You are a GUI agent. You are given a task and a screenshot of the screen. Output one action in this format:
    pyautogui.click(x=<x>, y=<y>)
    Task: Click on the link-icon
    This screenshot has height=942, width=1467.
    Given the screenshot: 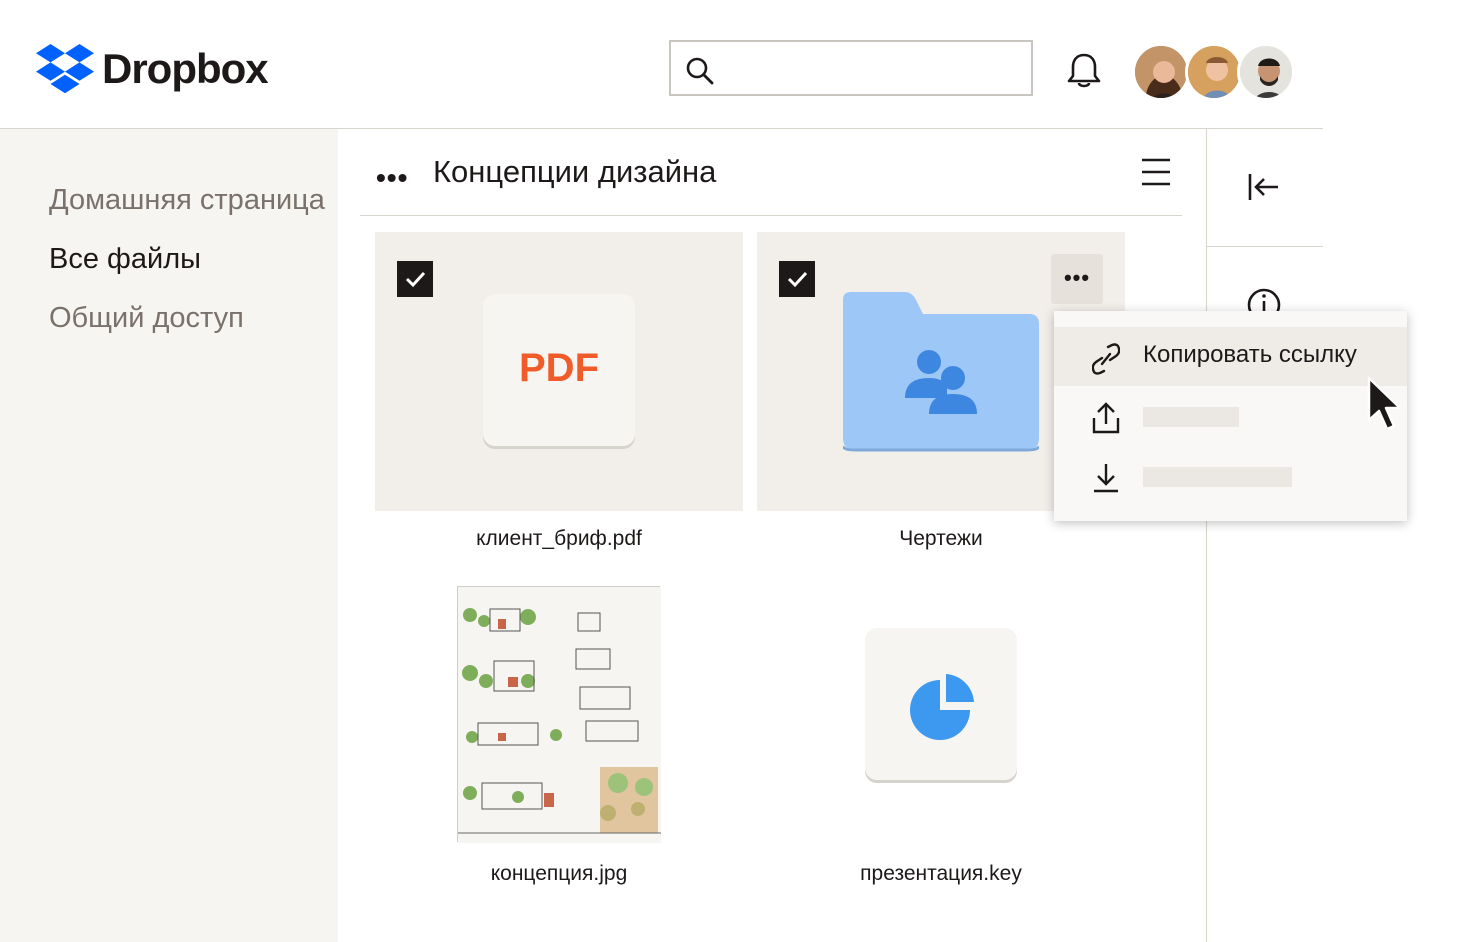 What is the action you would take?
    pyautogui.click(x=1106, y=359)
    